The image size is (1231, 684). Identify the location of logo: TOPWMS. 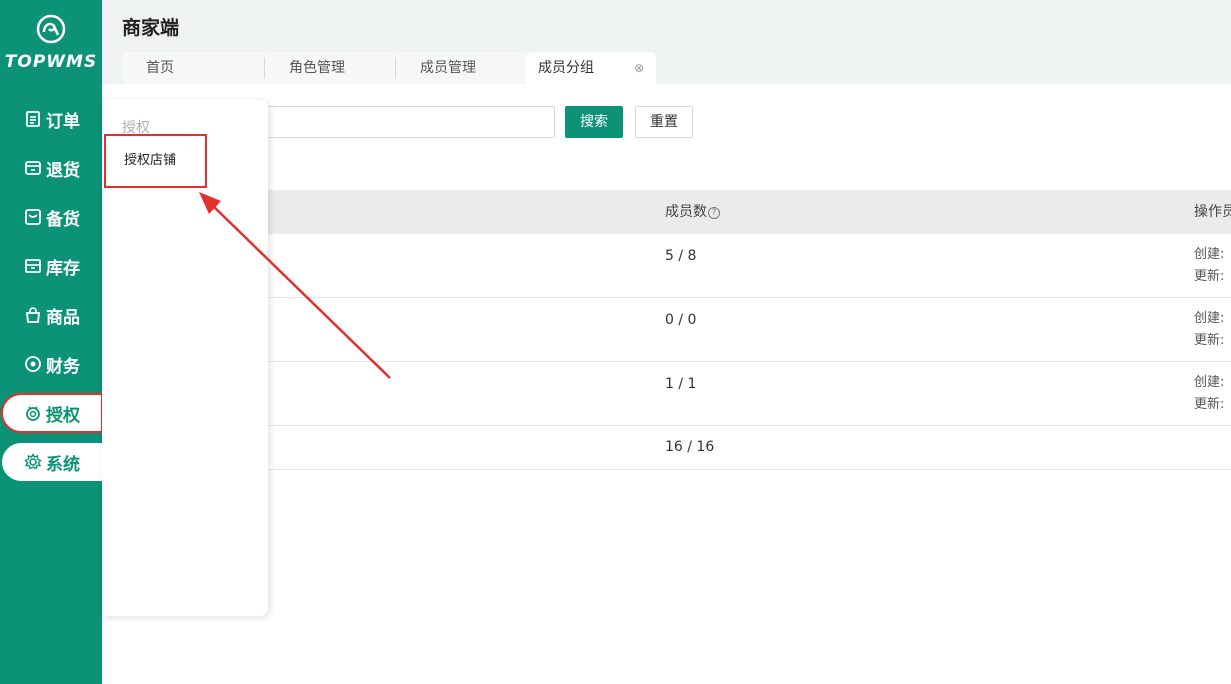
(51, 43).